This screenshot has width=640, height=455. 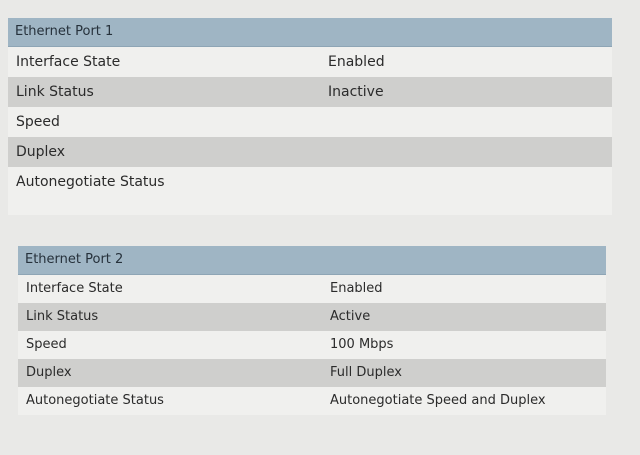 I want to click on port1-link-status-label: Link Status, so click(x=55, y=92).